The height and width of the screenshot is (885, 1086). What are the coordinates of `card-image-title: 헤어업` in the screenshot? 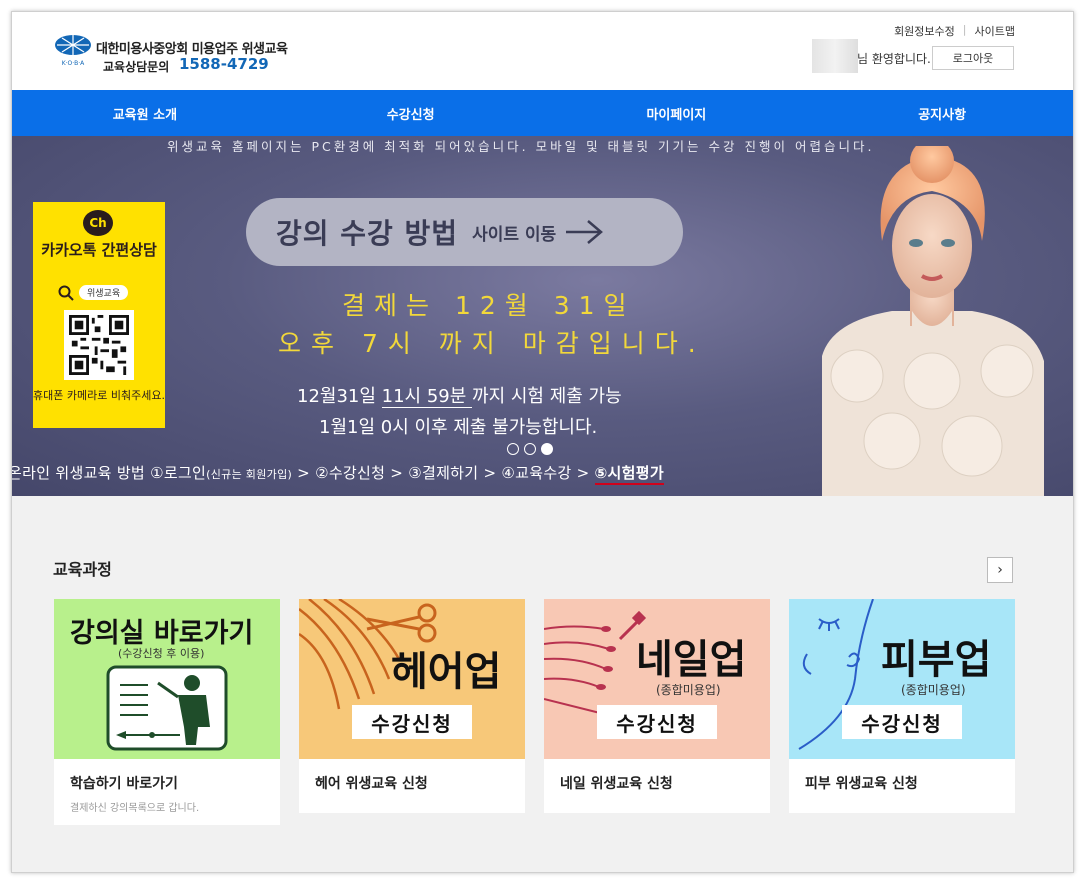 It's located at (446, 672).